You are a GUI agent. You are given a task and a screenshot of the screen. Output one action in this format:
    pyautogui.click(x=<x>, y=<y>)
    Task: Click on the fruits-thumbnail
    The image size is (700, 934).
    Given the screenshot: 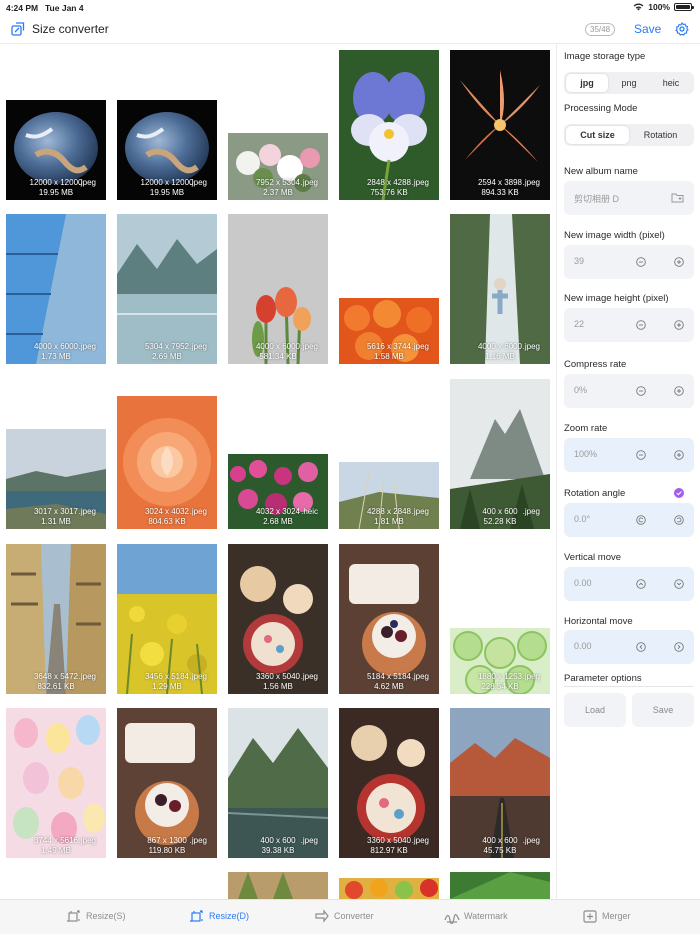 What is the action you would take?
    pyautogui.click(x=389, y=888)
    